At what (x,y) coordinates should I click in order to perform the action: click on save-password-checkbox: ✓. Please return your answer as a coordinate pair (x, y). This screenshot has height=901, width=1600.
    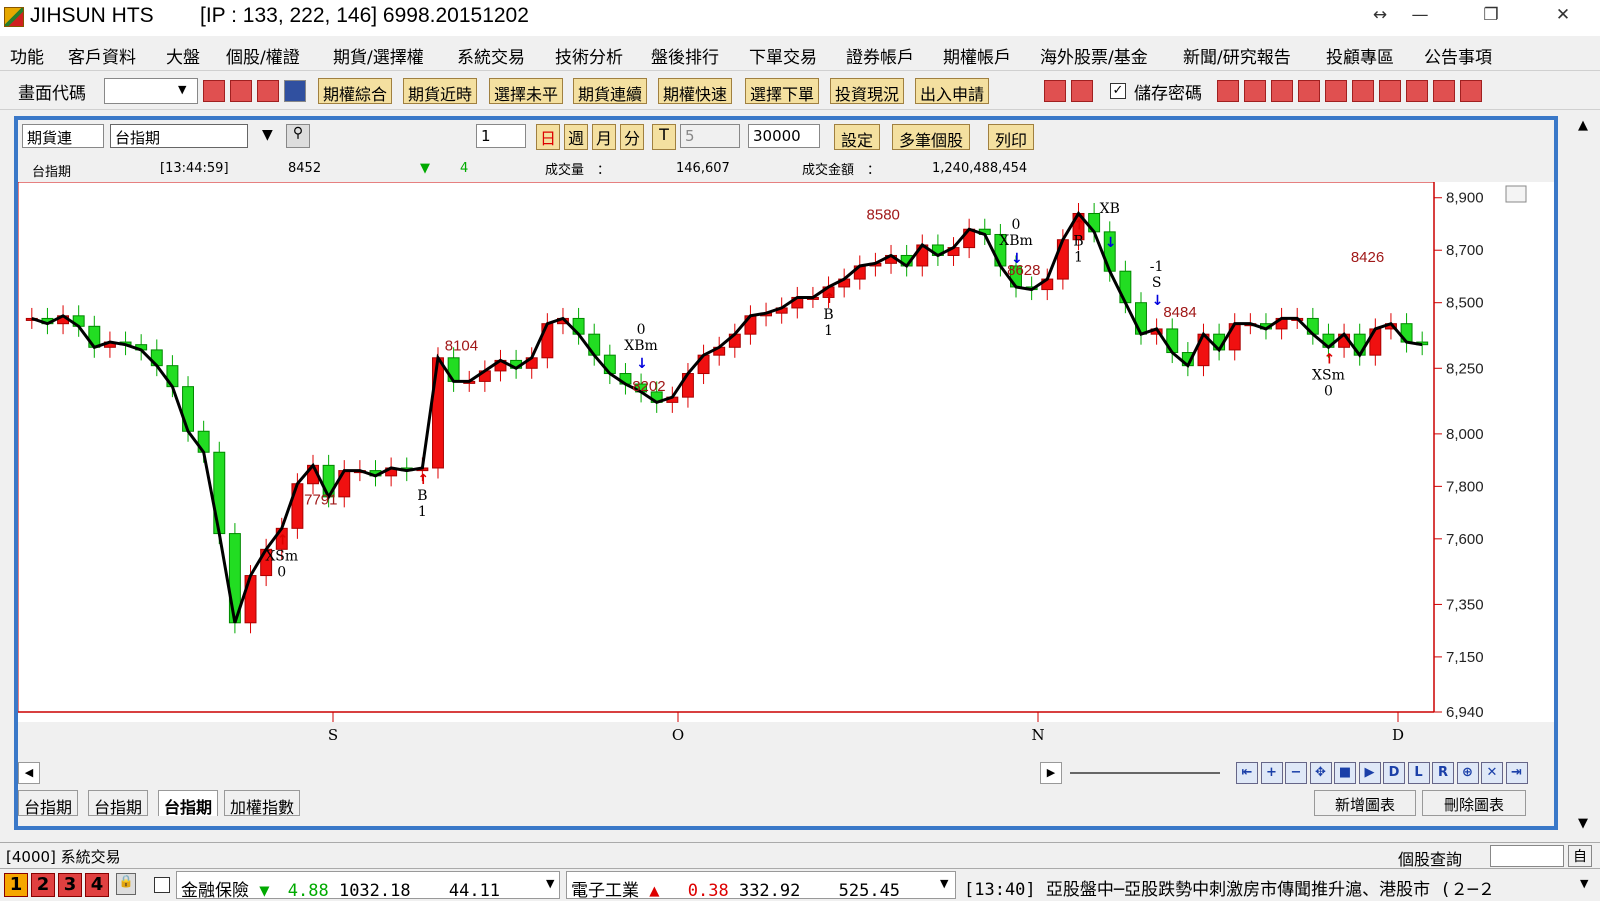
    Looking at the image, I should click on (1118, 91).